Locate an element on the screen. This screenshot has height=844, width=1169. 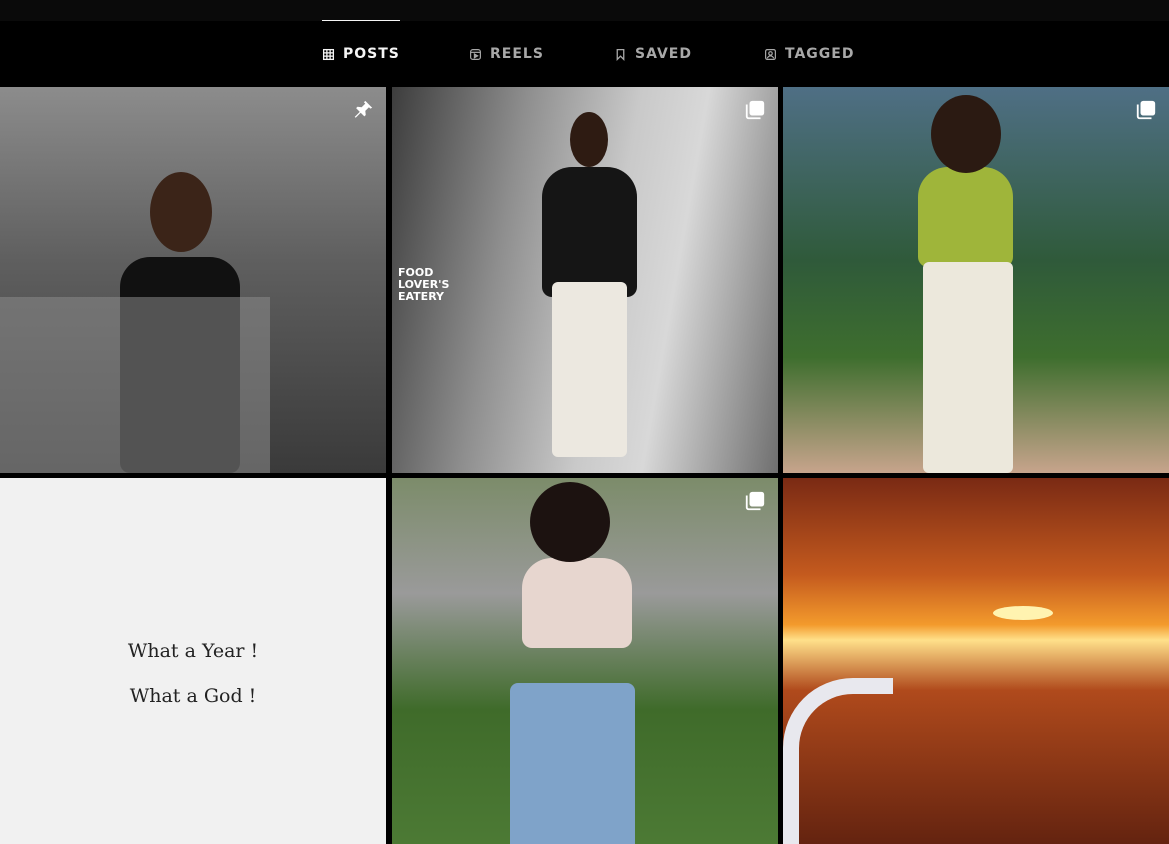
photo-subject-jeans is located at coordinates (572, 763).